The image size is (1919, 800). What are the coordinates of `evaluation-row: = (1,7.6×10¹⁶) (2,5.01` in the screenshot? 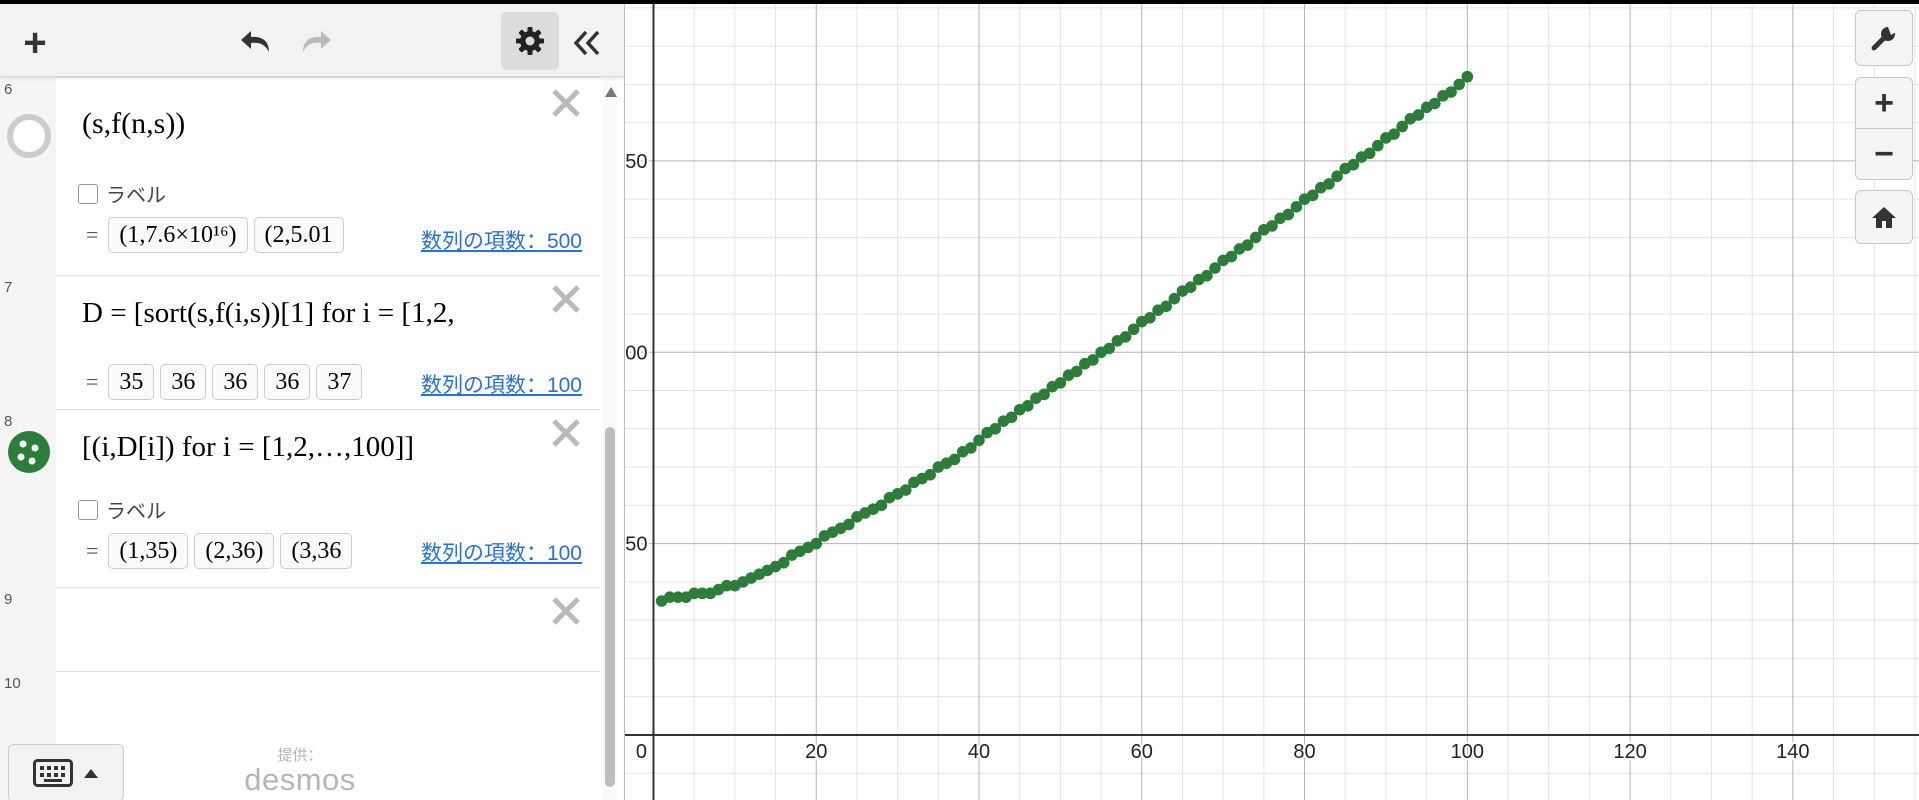 It's located at (250, 235).